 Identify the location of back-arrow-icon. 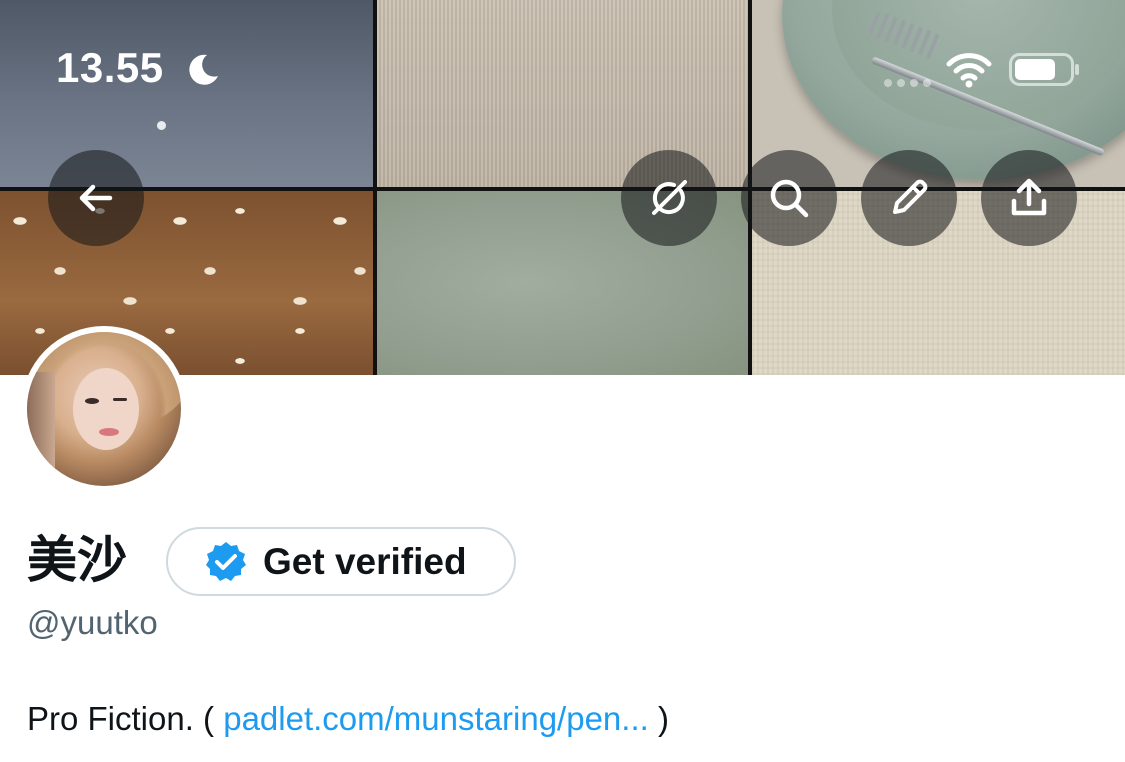
(96, 198).